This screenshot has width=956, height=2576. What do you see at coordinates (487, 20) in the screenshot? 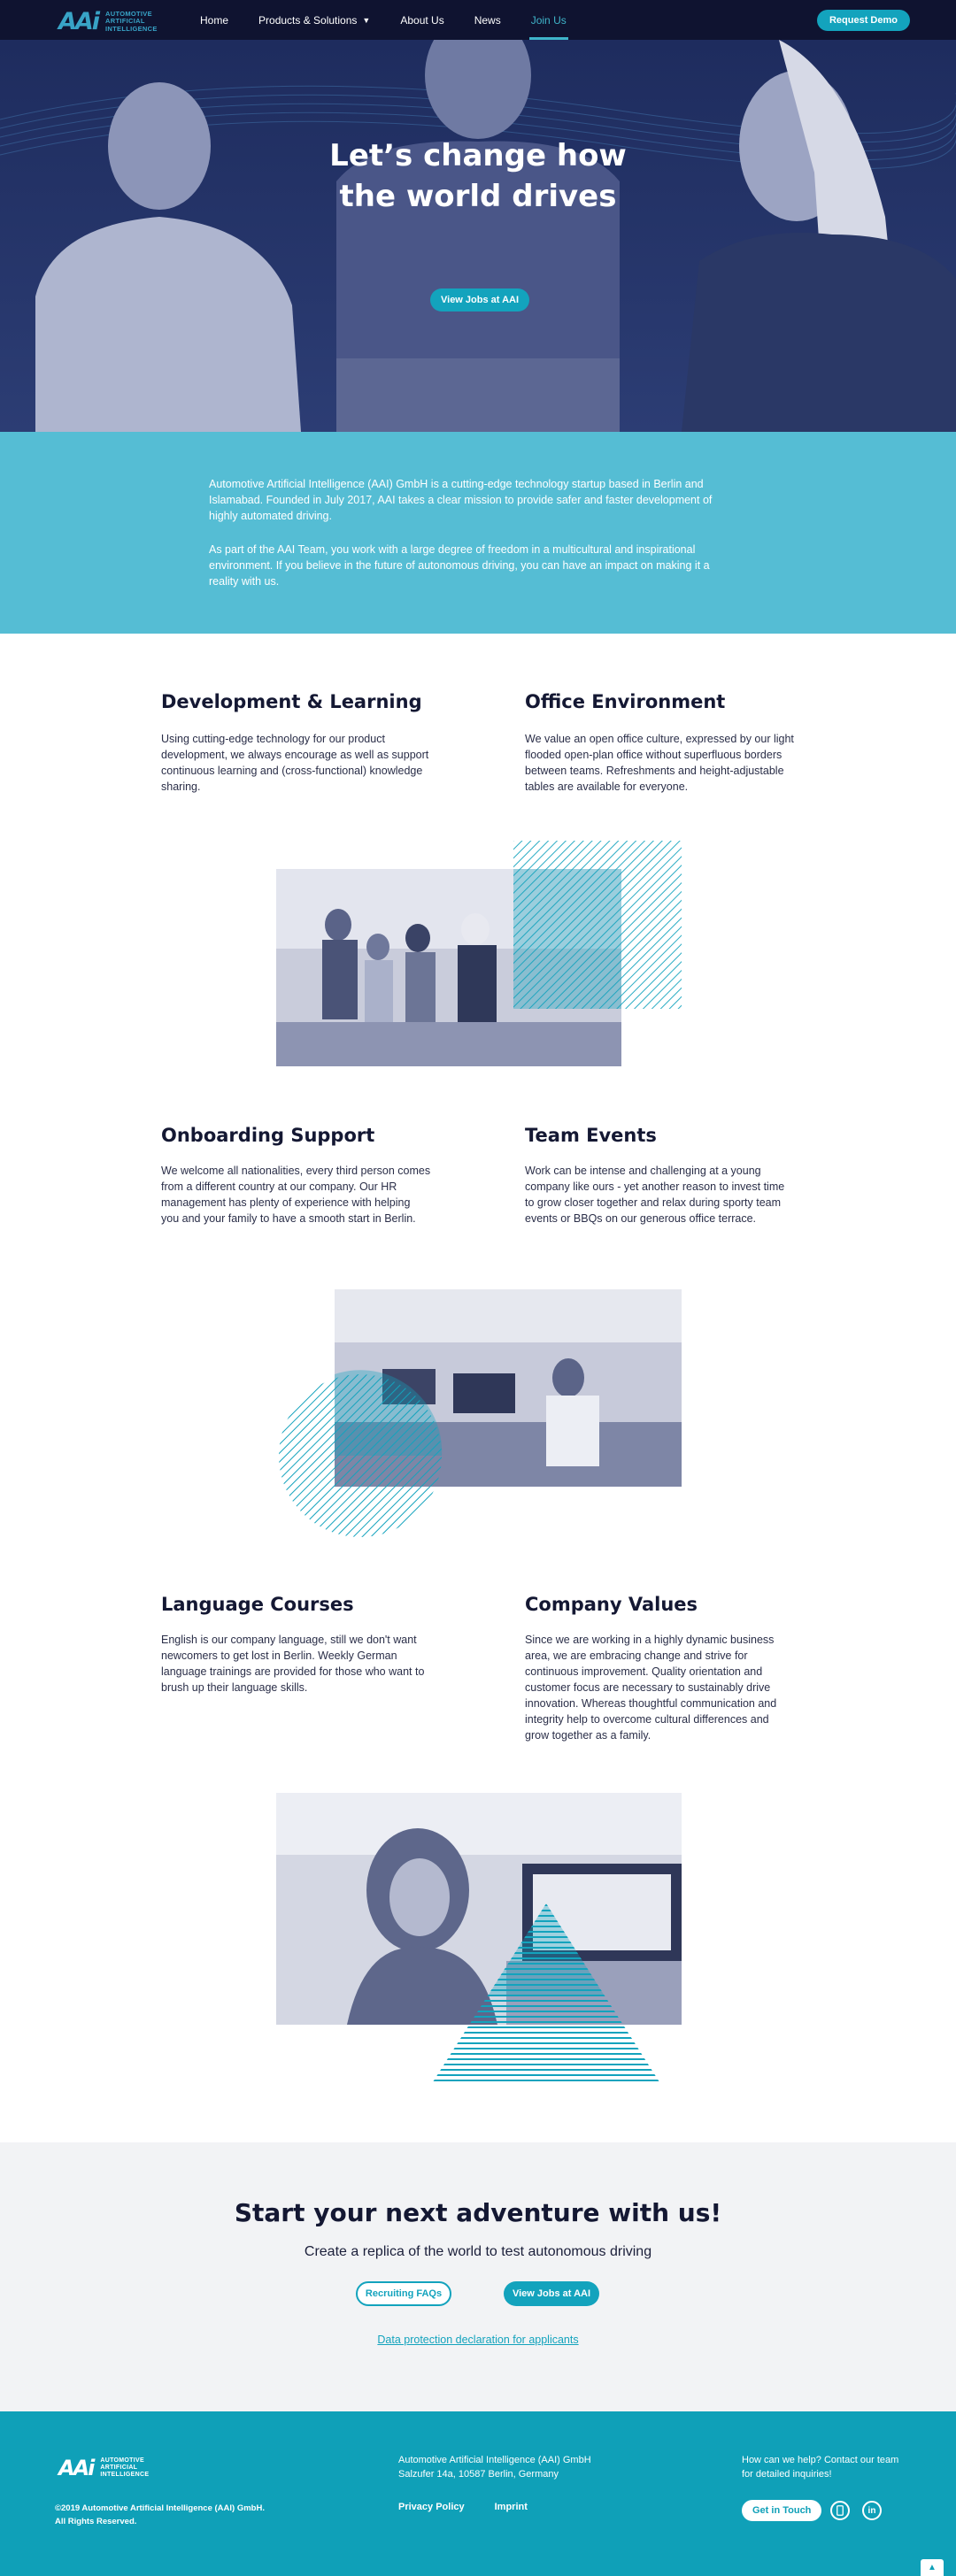
I see `nav-news: News` at bounding box center [487, 20].